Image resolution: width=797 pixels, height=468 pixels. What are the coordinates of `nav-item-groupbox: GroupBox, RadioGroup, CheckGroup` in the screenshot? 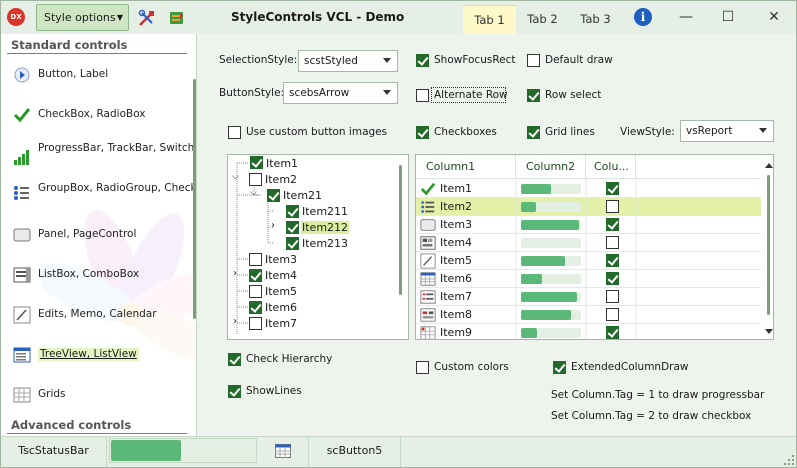 It's located at (104, 198).